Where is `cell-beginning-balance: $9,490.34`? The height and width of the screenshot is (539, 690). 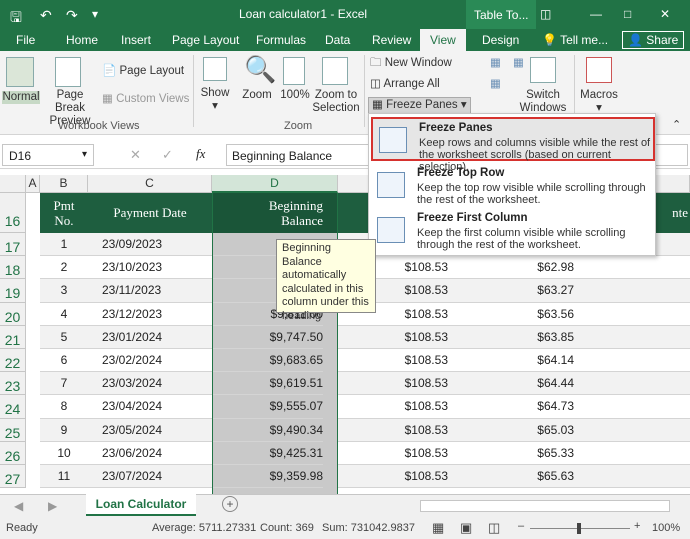 cell-beginning-balance: $9,490.34 is located at coordinates (268, 430).